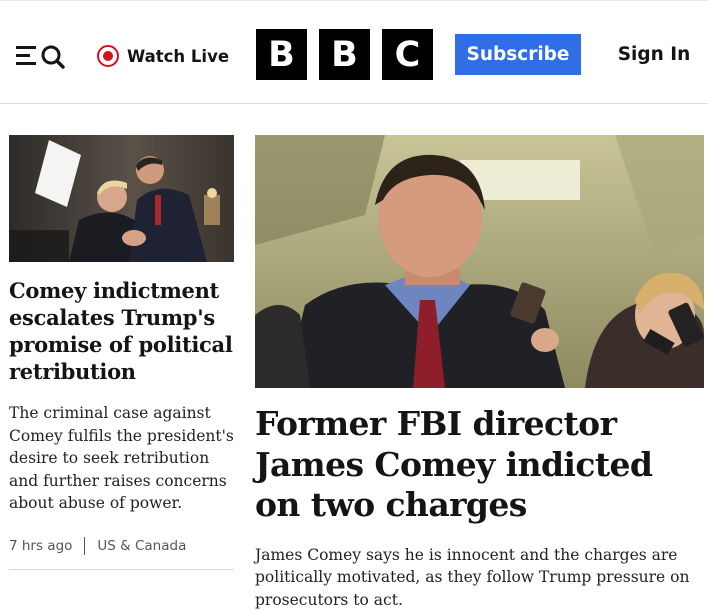 Image resolution: width=708 pixels, height=611 pixels. I want to click on sign-in-button: Sign In, so click(654, 54).